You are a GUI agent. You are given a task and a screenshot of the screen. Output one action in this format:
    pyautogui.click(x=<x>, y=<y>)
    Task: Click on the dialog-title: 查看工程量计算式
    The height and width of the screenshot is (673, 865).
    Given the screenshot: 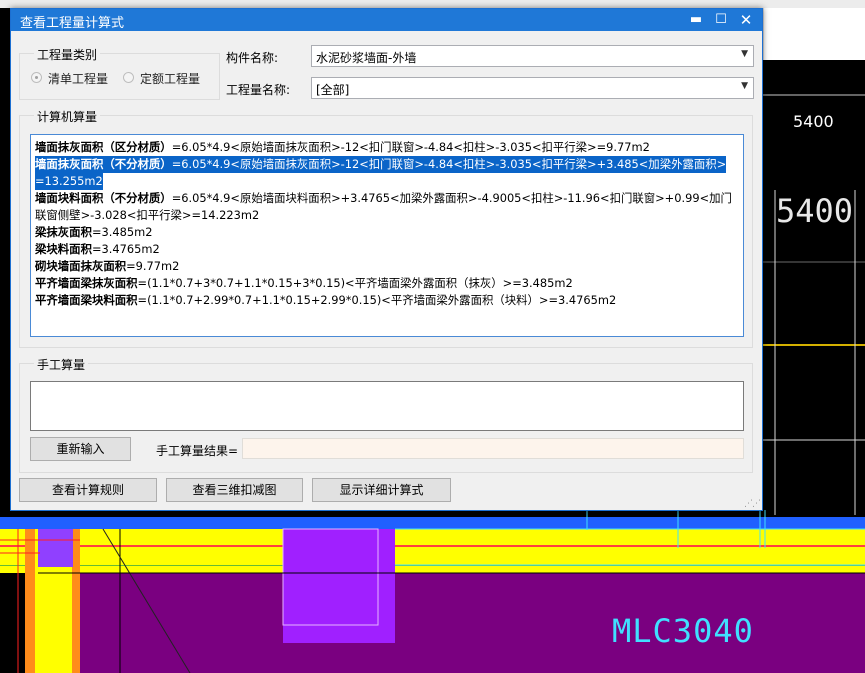 What is the action you would take?
    pyautogui.click(x=72, y=23)
    